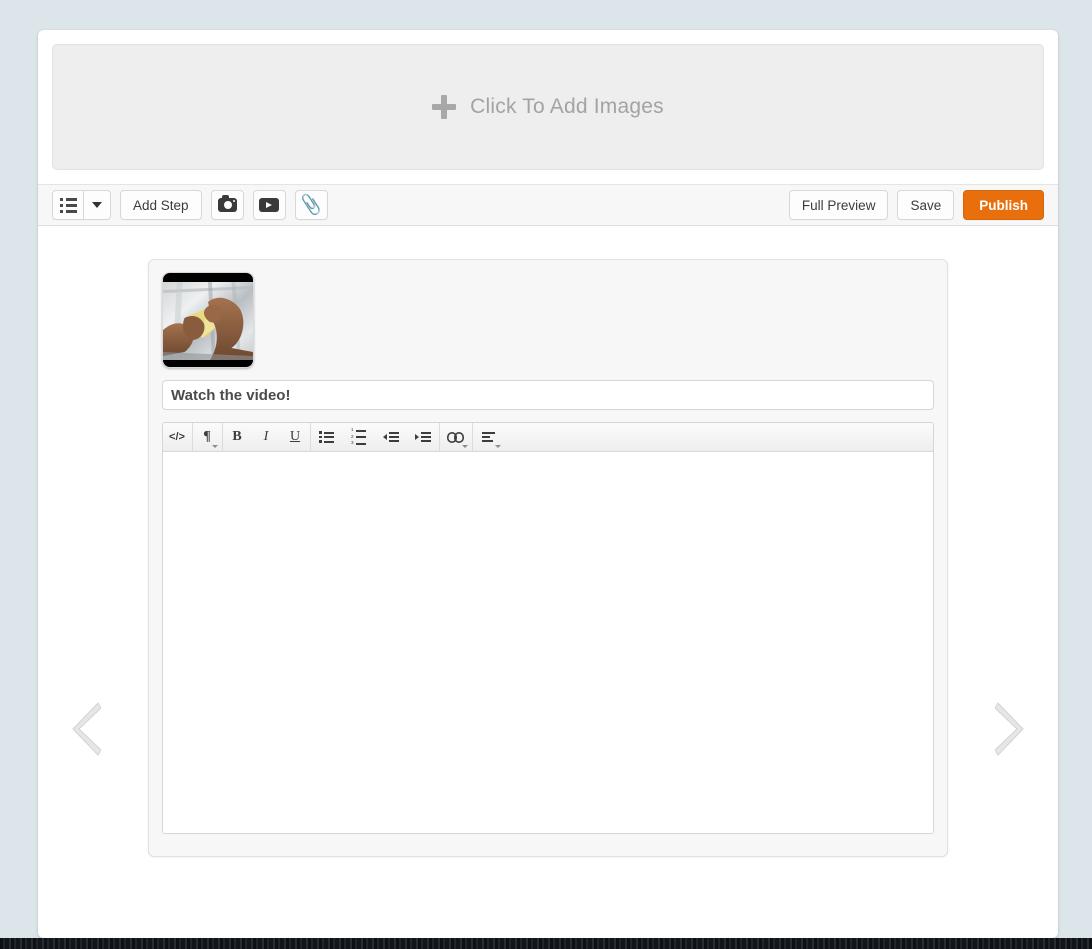 This screenshot has width=1092, height=949. I want to click on list-view-dropdown, so click(97, 205).